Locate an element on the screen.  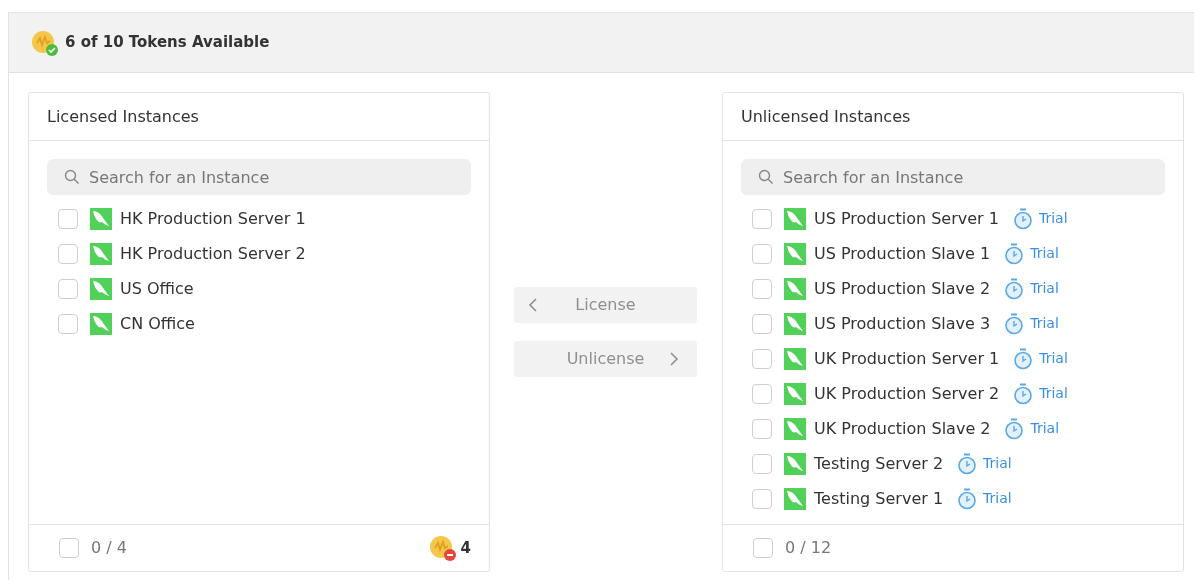
instance-name: US Production Slave 1 is located at coordinates (902, 253).